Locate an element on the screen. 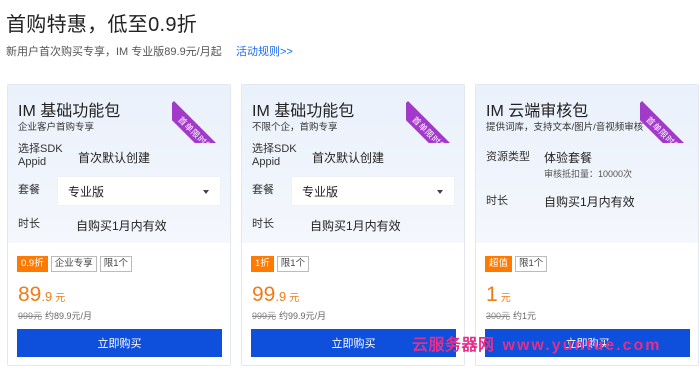  watermark: 云服务器网 www.yuntue.com is located at coordinates (537, 343).